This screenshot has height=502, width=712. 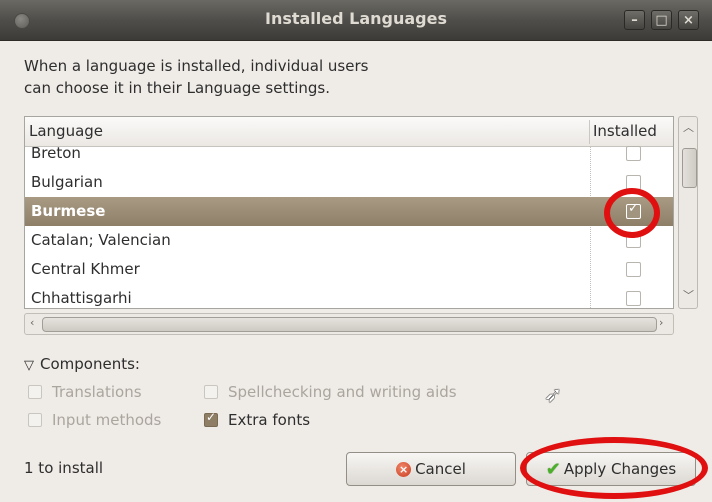 I want to click on status-text: 1 to install, so click(x=64, y=468).